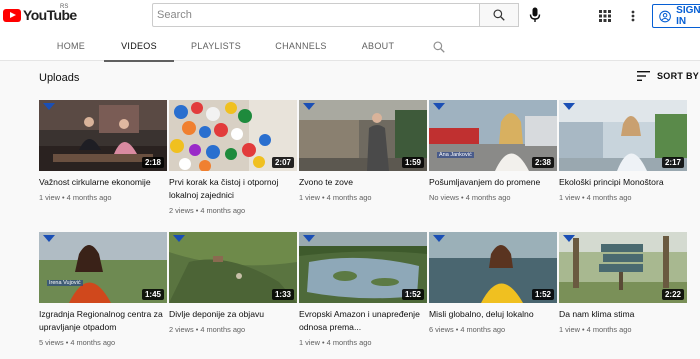 This screenshot has width=700, height=359. Describe the element at coordinates (152, 294) in the screenshot. I see `video-duration: 1:45` at that location.